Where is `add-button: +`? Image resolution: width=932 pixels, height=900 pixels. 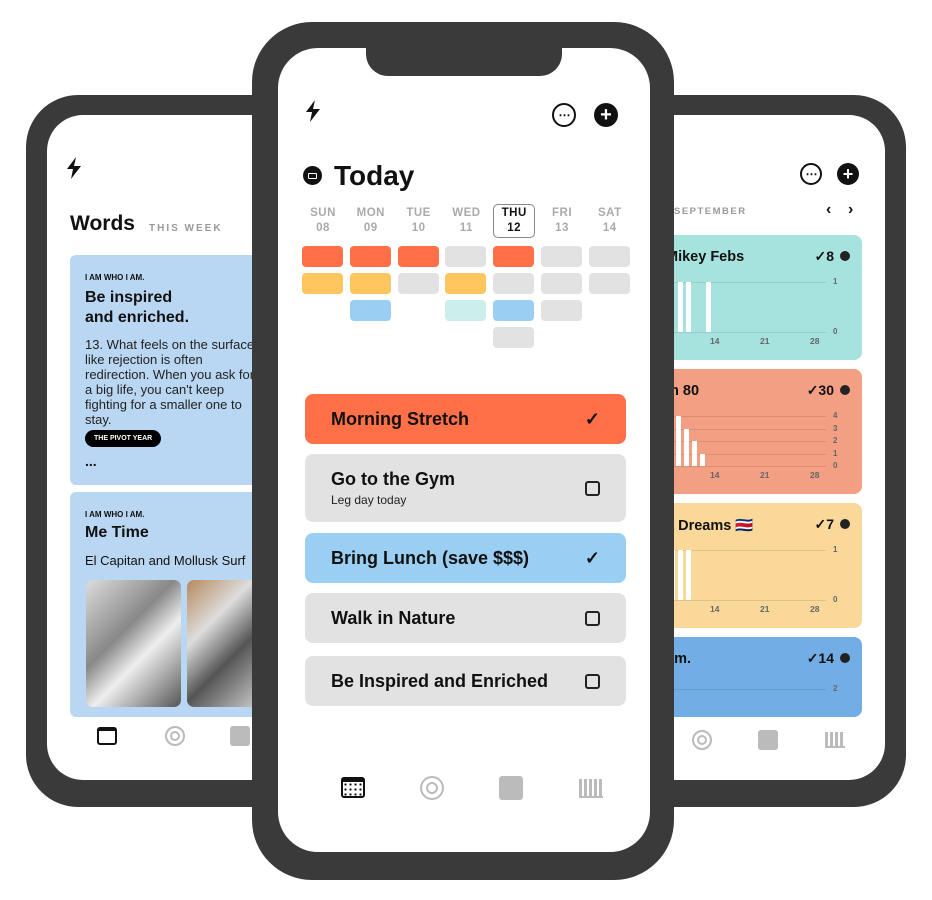 add-button: + is located at coordinates (606, 115).